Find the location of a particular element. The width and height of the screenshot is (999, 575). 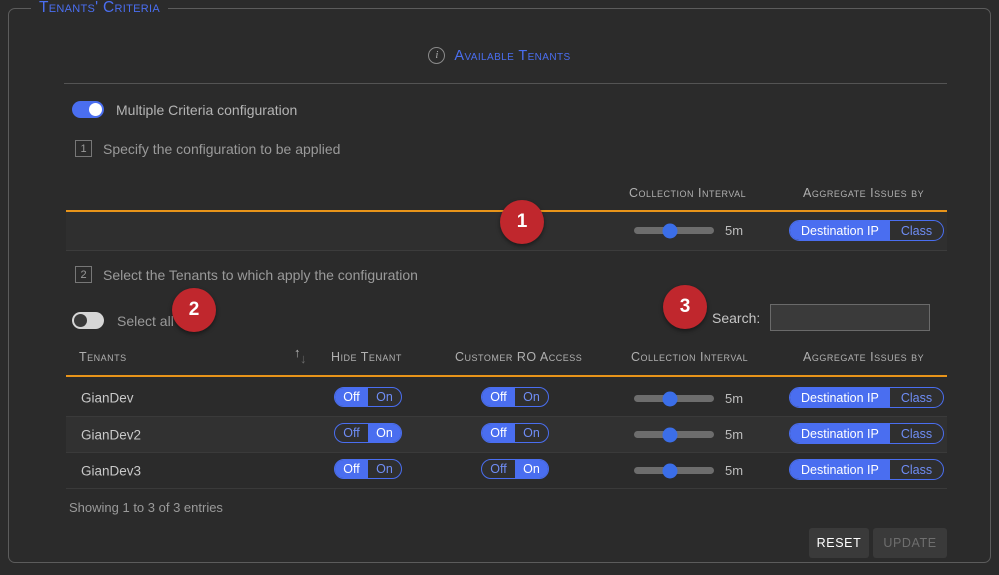

info-icon: i is located at coordinates (437, 55).